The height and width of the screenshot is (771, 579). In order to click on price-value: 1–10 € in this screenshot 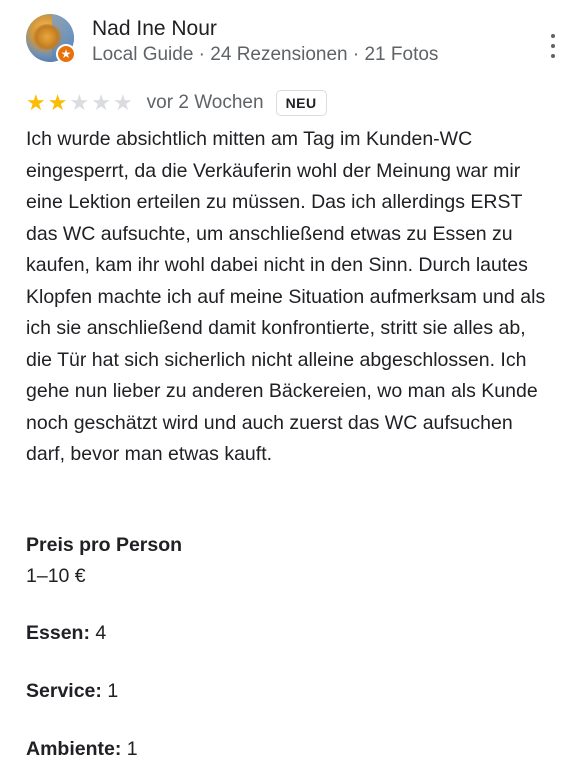, I will do `click(56, 576)`.